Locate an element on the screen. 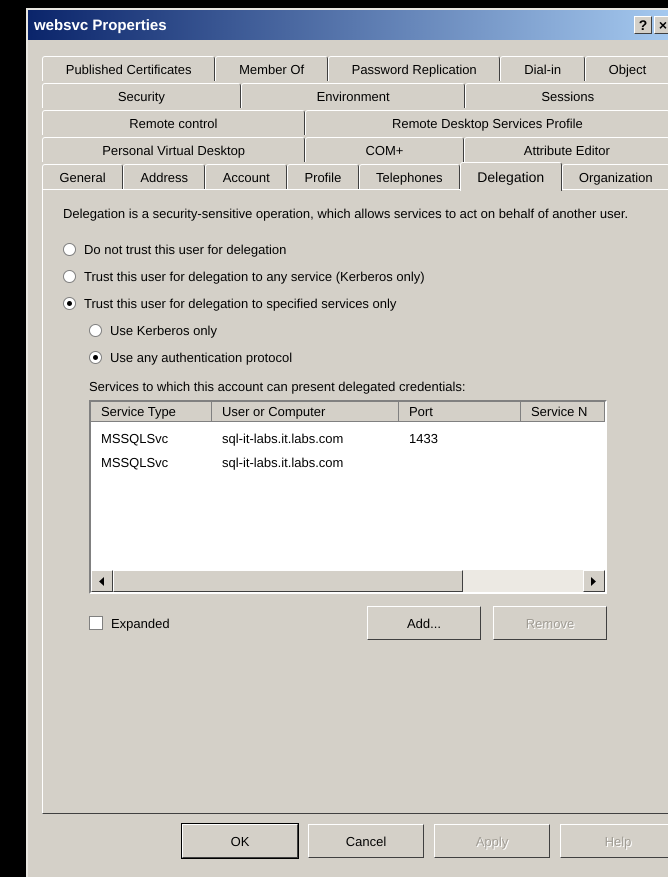 This screenshot has height=877, width=668. ok-button: OK is located at coordinates (240, 841).